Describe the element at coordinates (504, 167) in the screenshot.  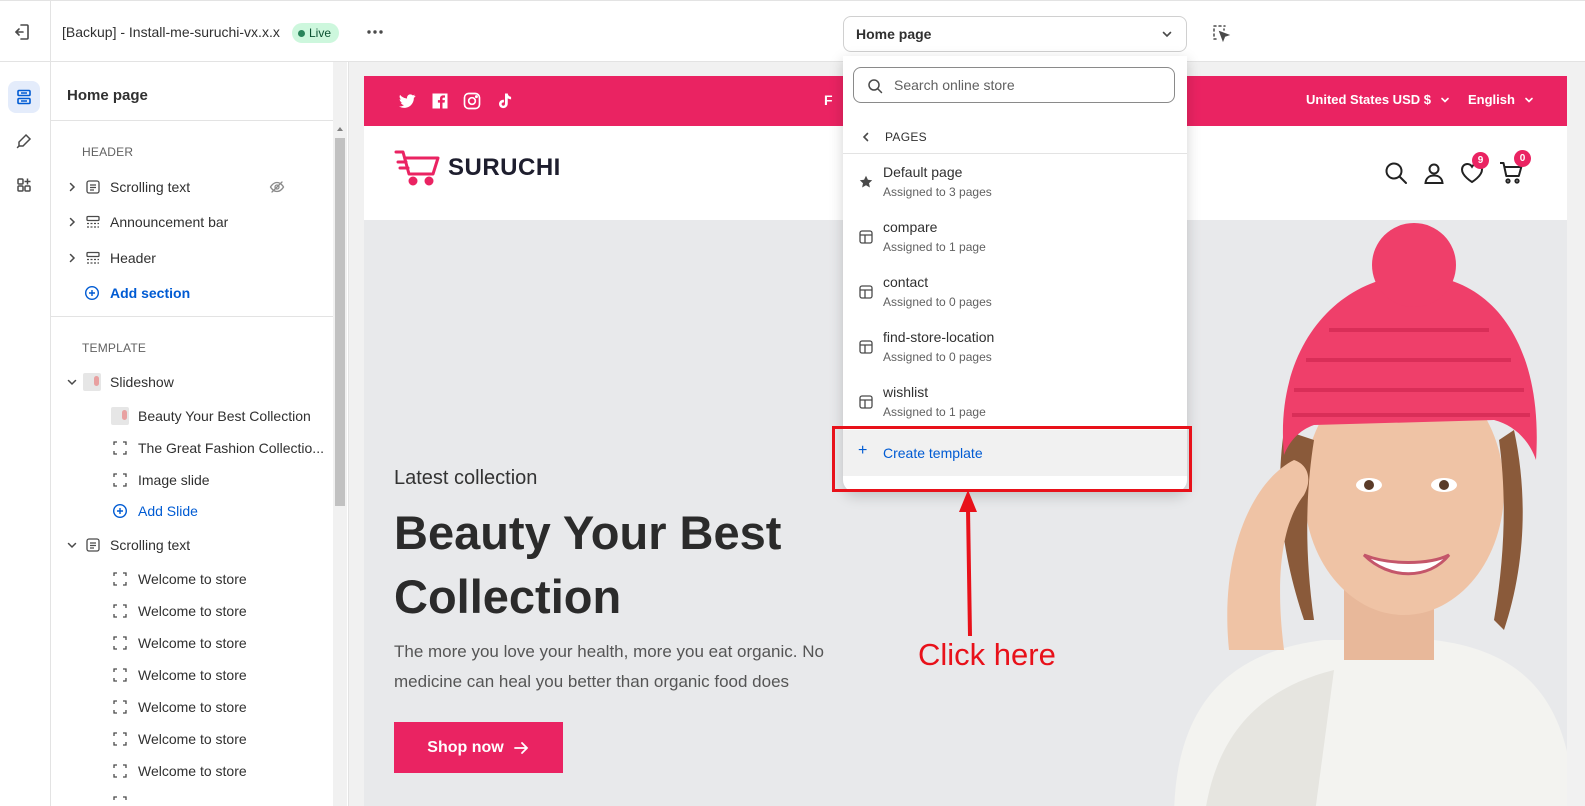
I see `logo-text: SURUCHI` at that location.